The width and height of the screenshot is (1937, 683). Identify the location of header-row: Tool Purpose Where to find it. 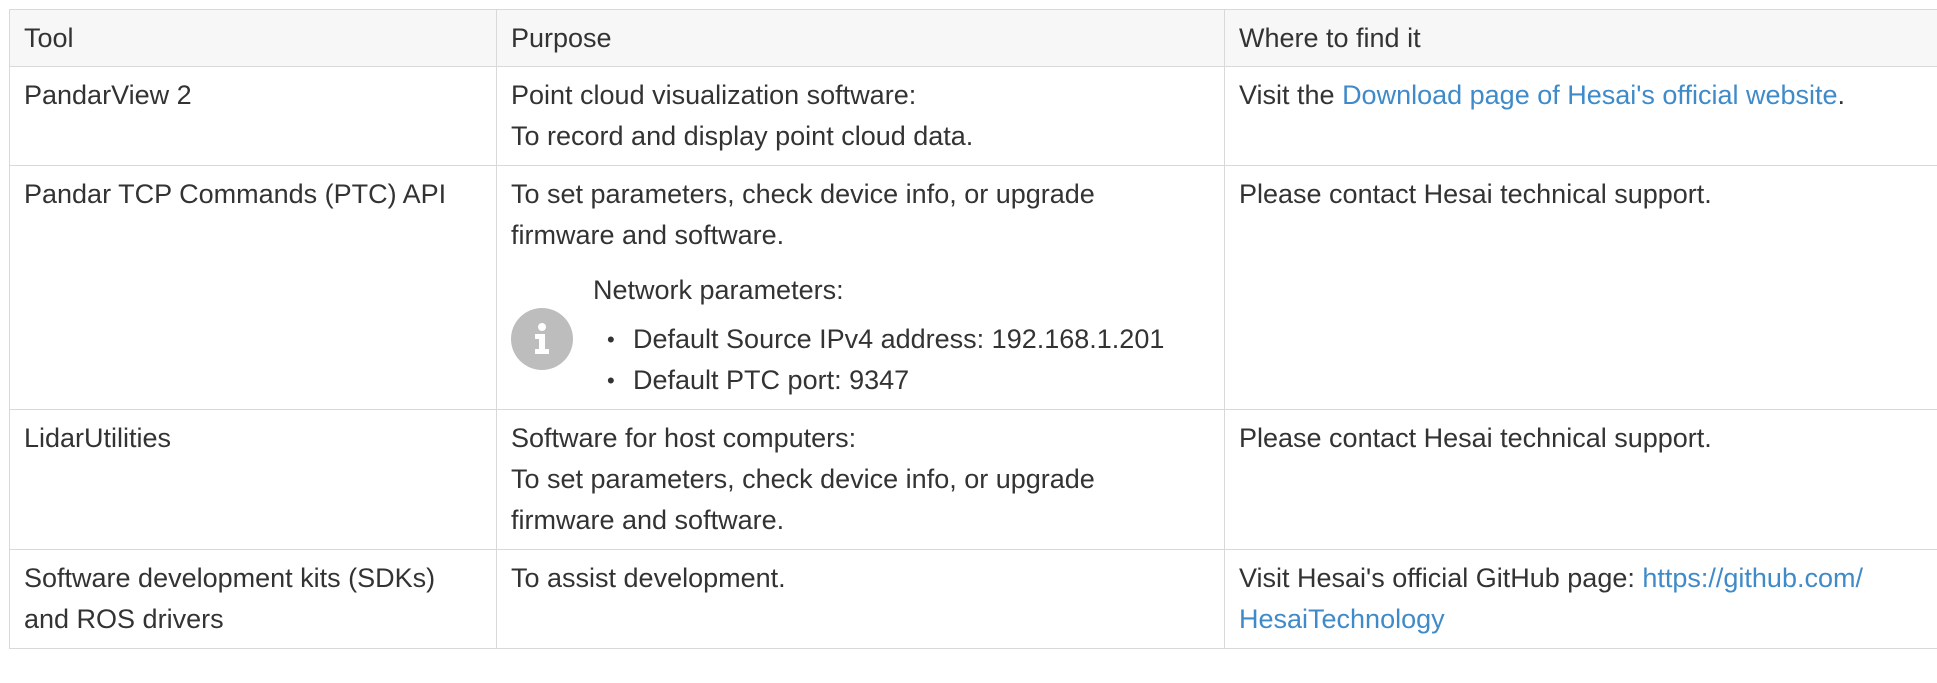
(973, 38).